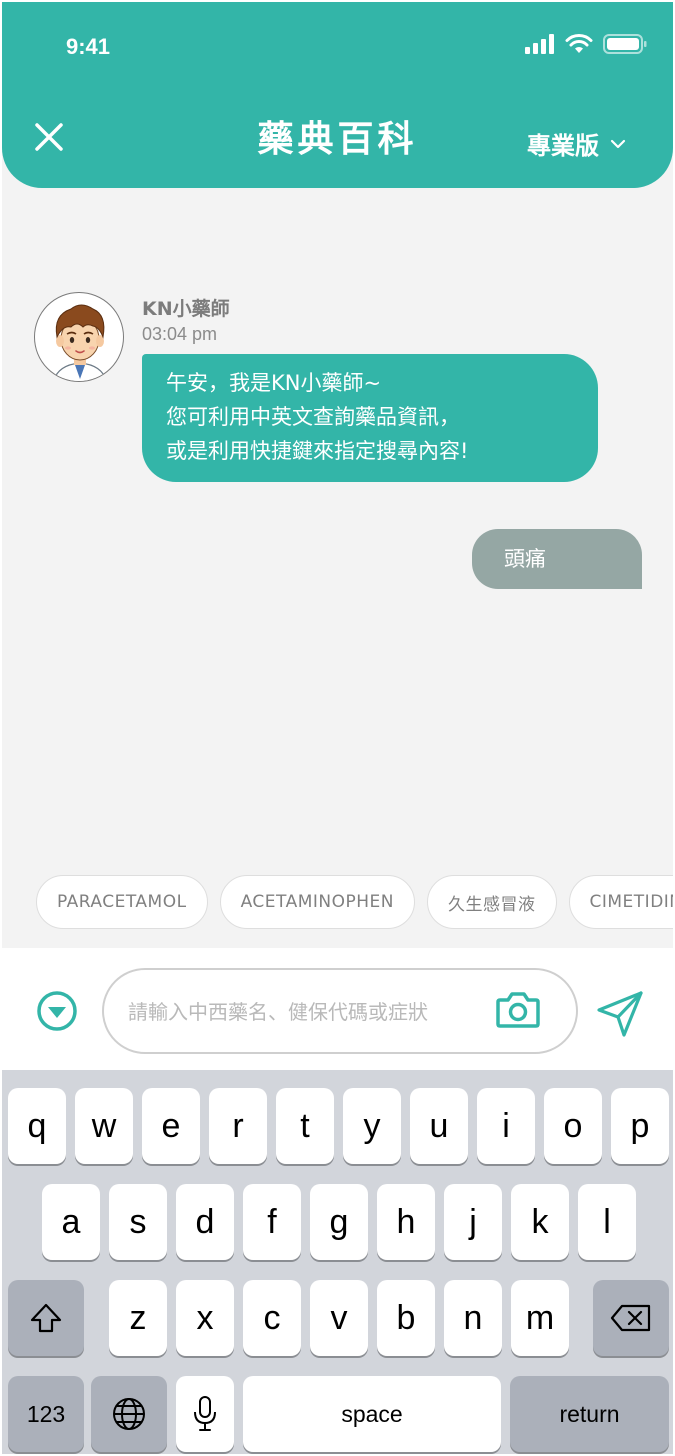  Describe the element at coordinates (506, 1126) in the screenshot. I see `key-i: i` at that location.